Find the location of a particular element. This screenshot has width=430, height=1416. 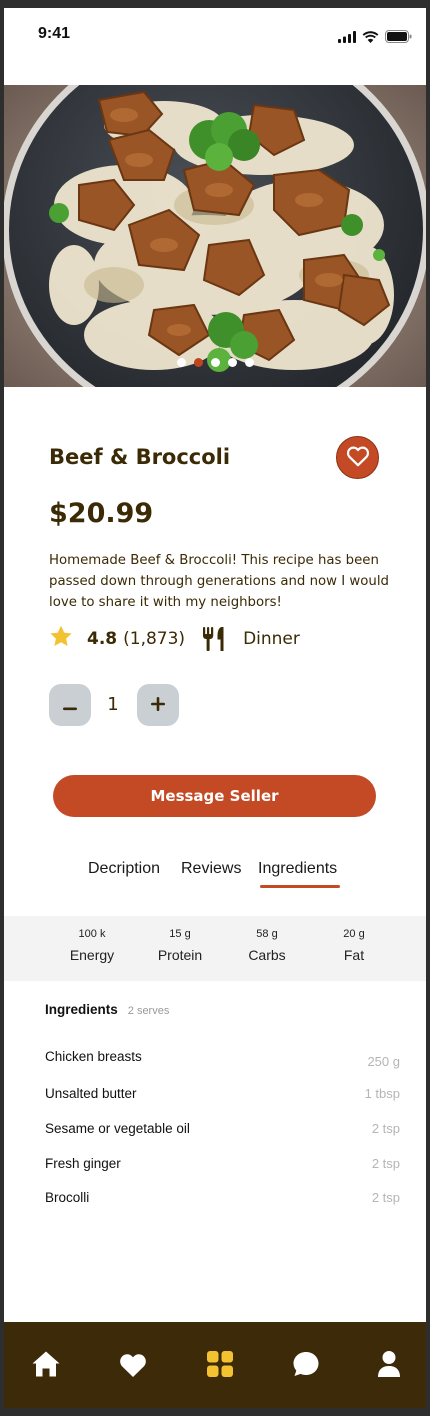

product-price: $20.99 is located at coordinates (101, 513).